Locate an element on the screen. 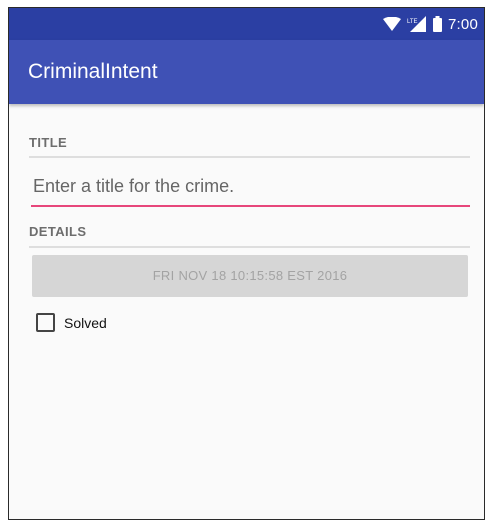 The image size is (489, 522). crime-date-button: FRI NOV 18 10:15:58 EST 2016 is located at coordinates (250, 276).